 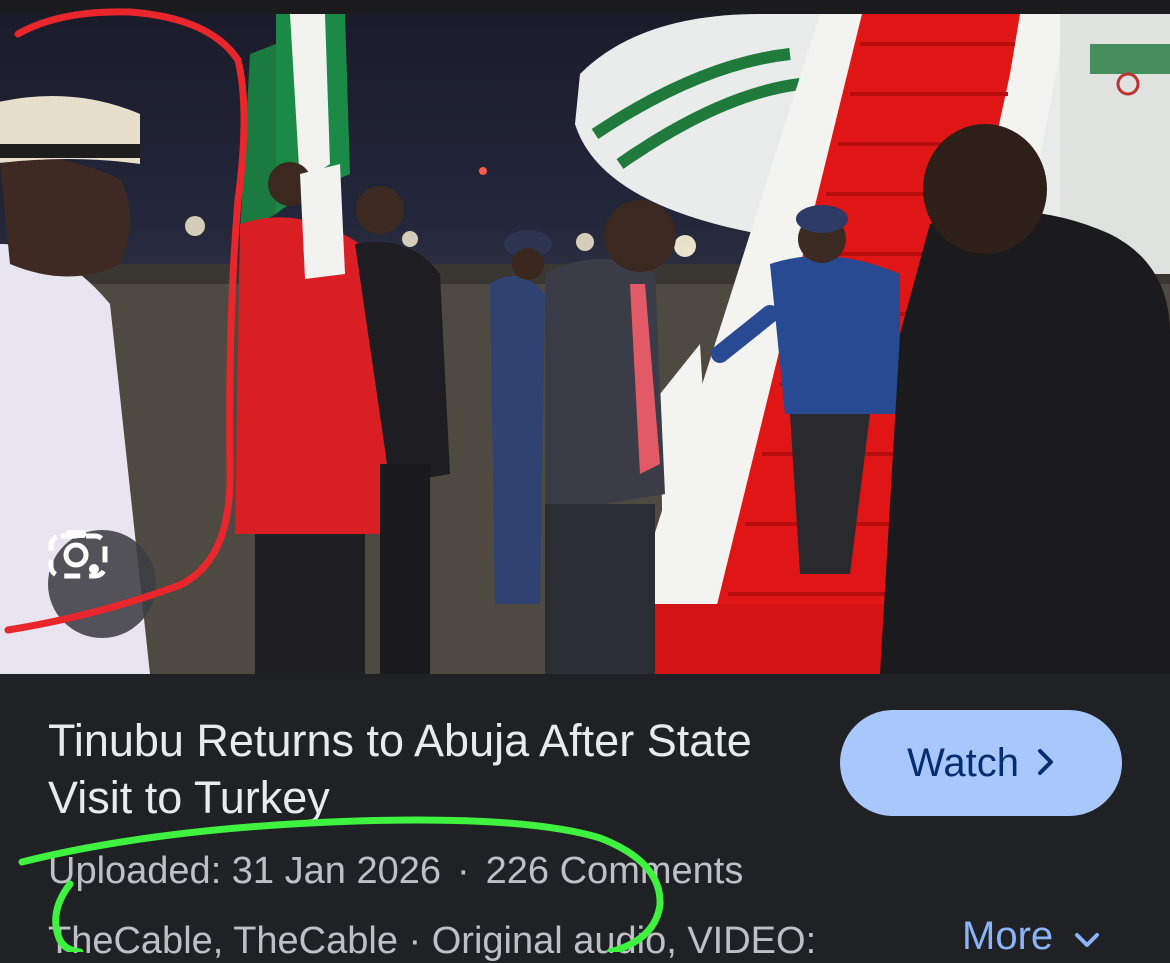 I want to click on watch-button-label: Watch, so click(x=963, y=762).